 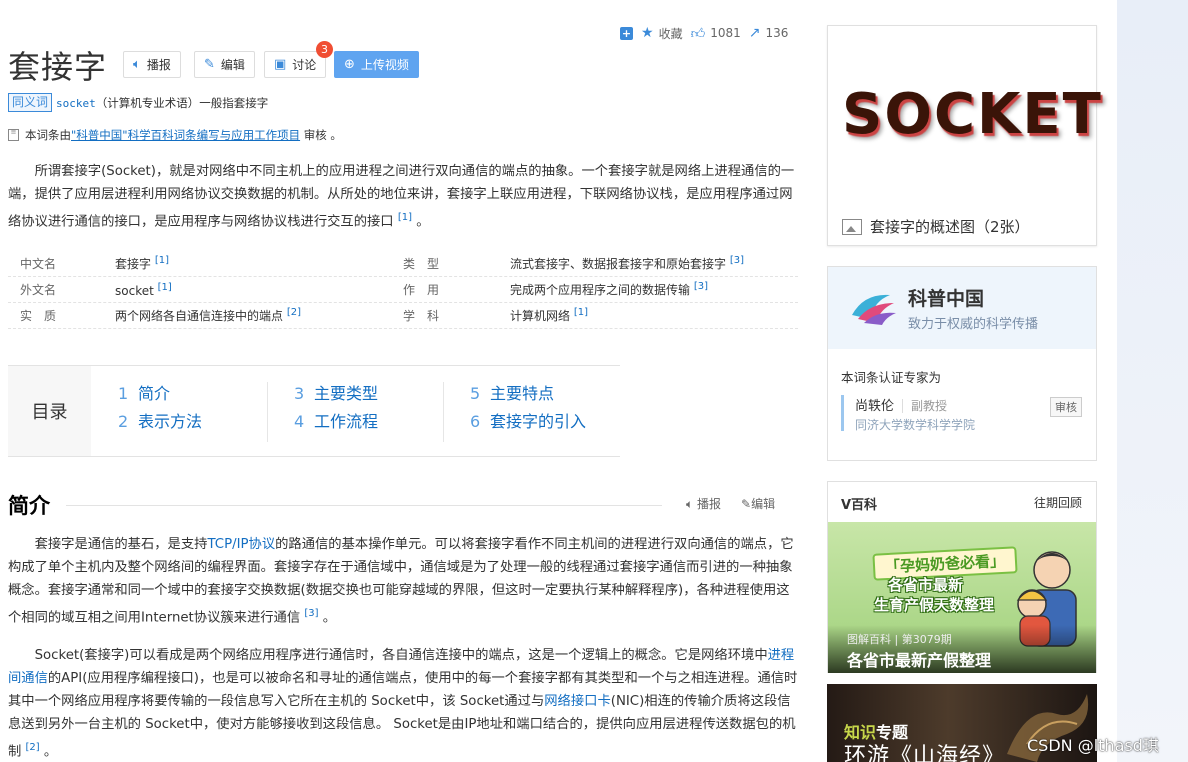 I want to click on edit-label: 编辑, so click(x=232, y=65).